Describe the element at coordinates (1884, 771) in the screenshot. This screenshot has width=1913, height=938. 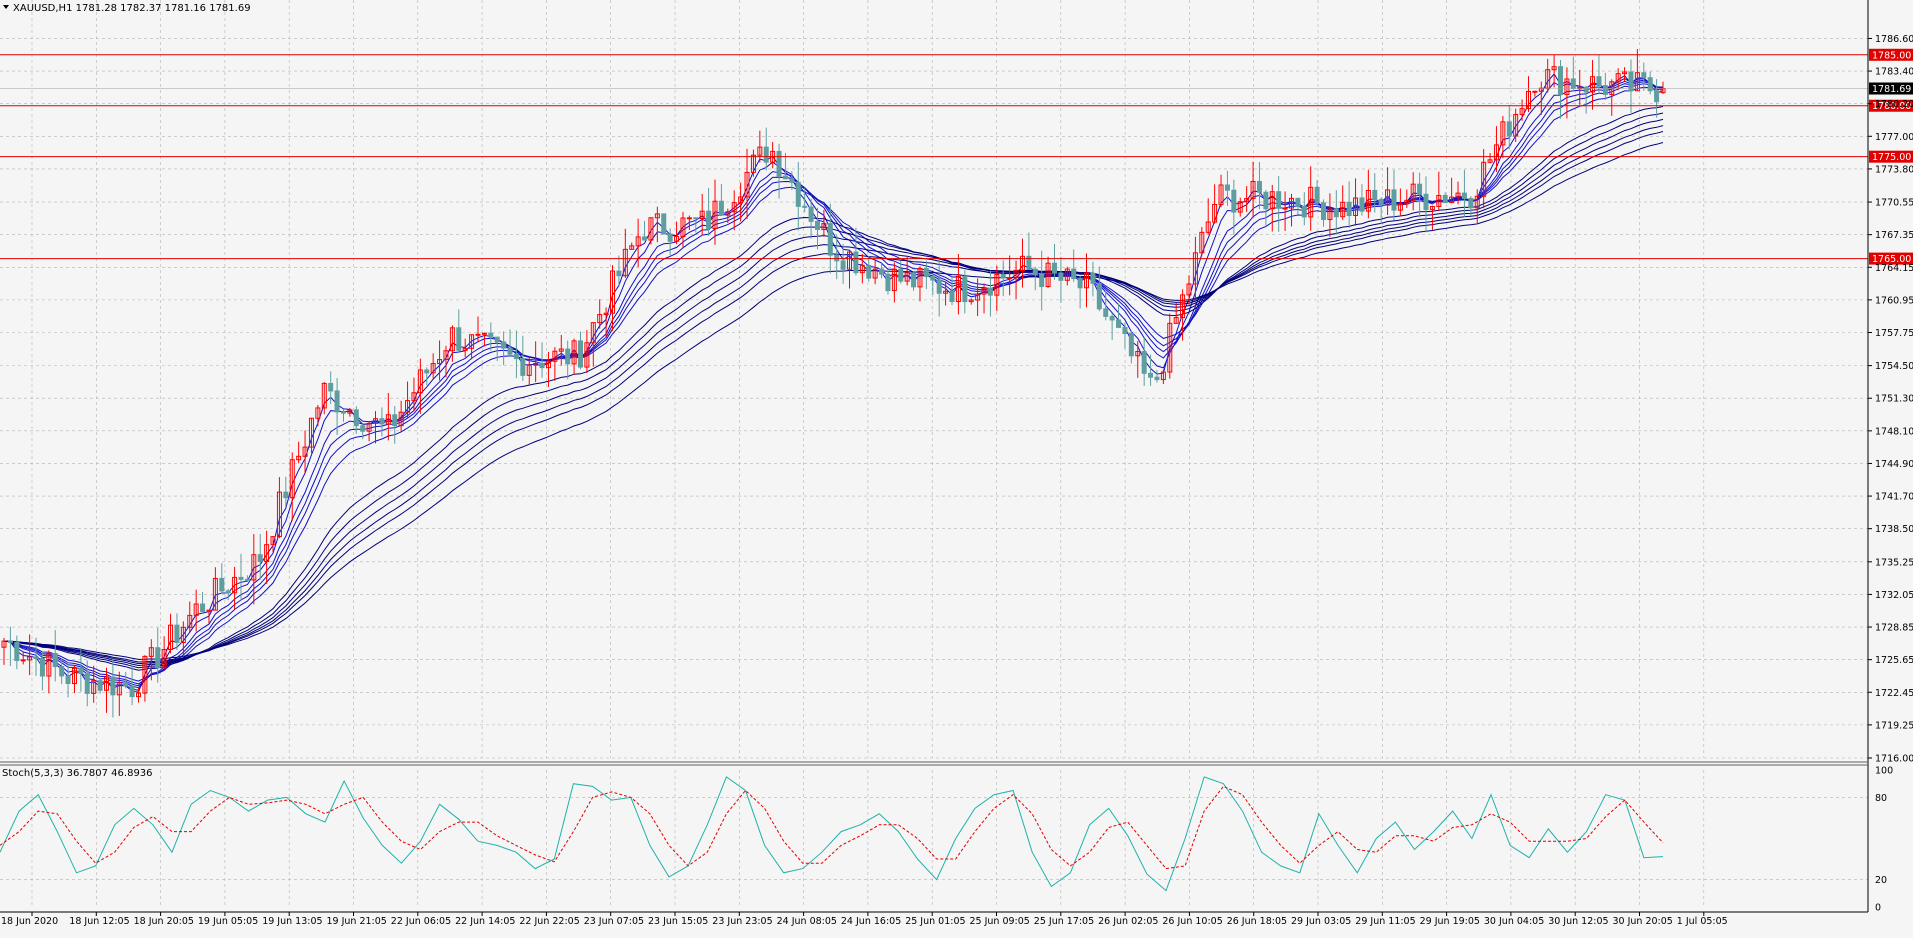
I see `stoch-tick-label: 100` at that location.